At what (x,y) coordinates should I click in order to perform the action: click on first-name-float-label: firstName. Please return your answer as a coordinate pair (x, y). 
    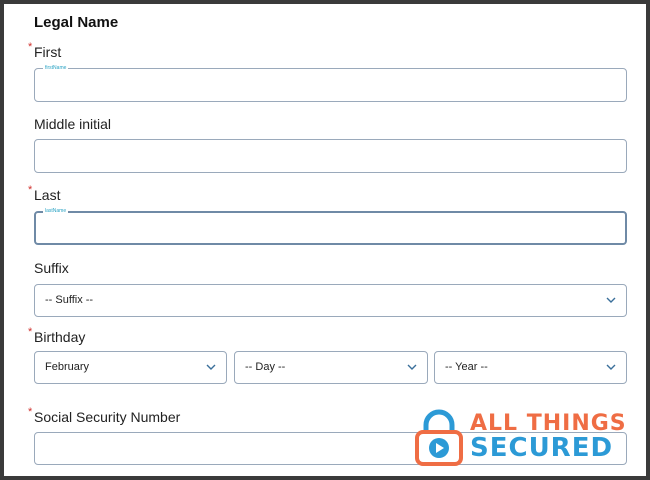
    Looking at the image, I should click on (56, 68).